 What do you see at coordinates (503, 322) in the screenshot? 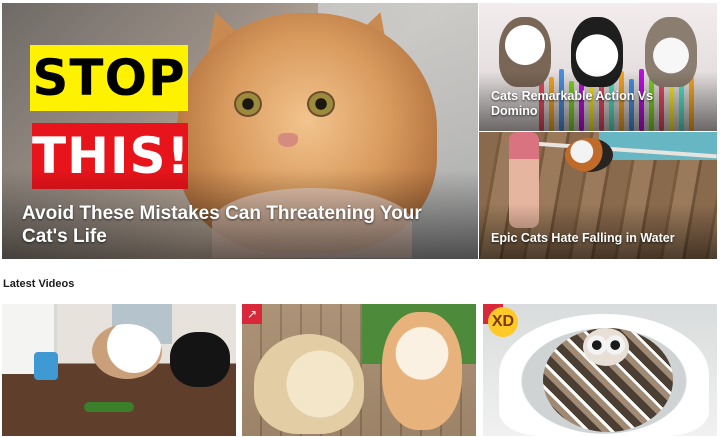
I see `laughing-emoji-icon: XD` at bounding box center [503, 322].